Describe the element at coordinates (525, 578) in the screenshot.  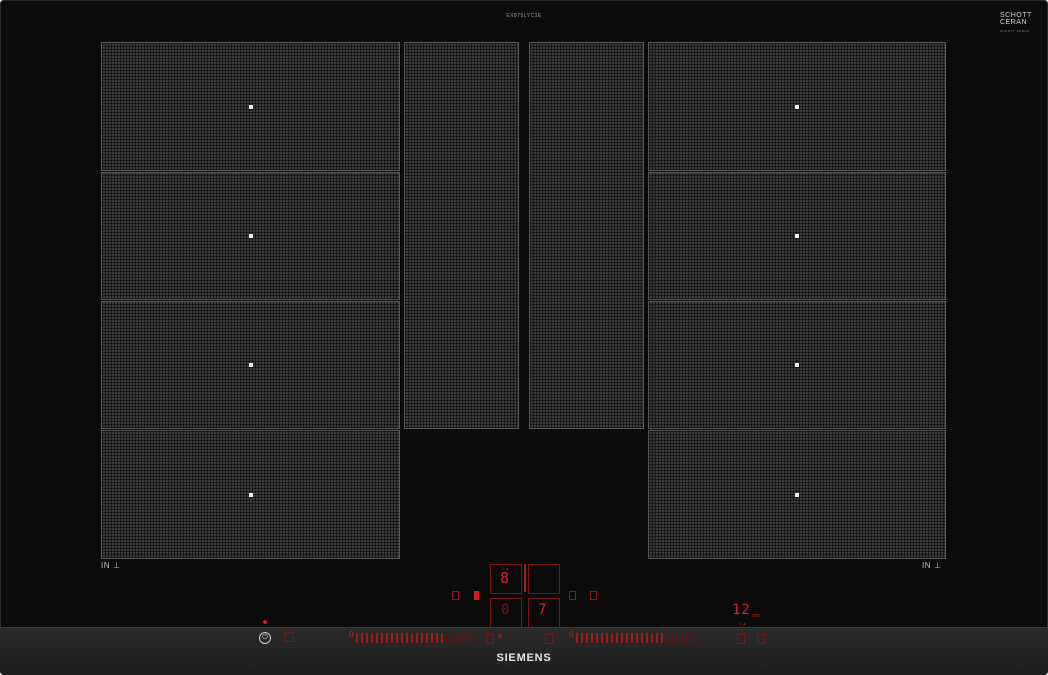
I see `display-divider` at that location.